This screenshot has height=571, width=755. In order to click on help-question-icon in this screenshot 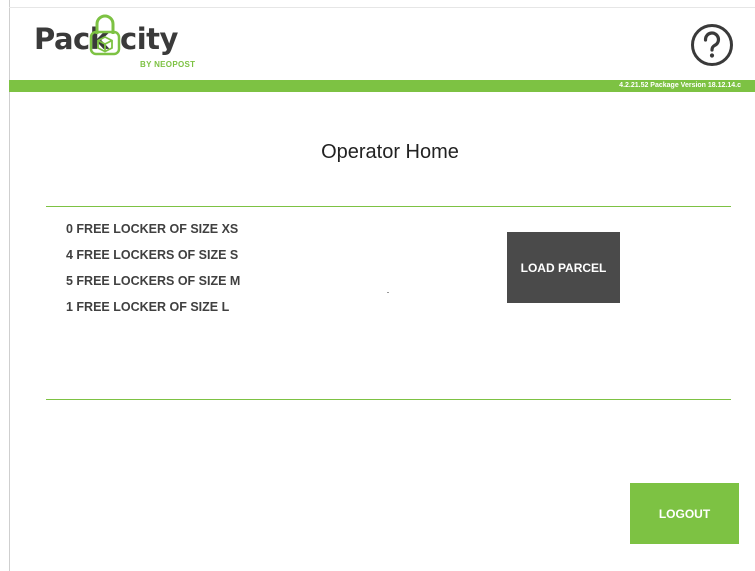, I will do `click(712, 45)`.